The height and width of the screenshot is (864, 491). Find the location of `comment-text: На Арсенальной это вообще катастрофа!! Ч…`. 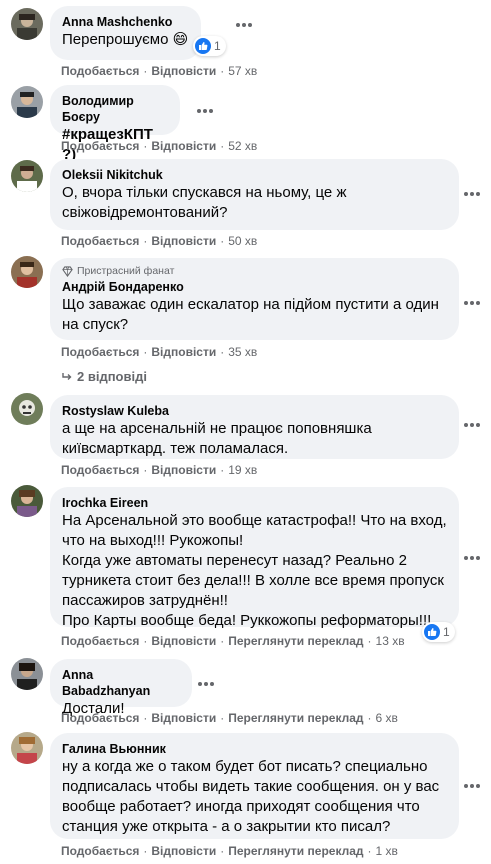

comment-text: На Арсенальной это вообще катастрофа!! Ч… is located at coordinates (254, 570).